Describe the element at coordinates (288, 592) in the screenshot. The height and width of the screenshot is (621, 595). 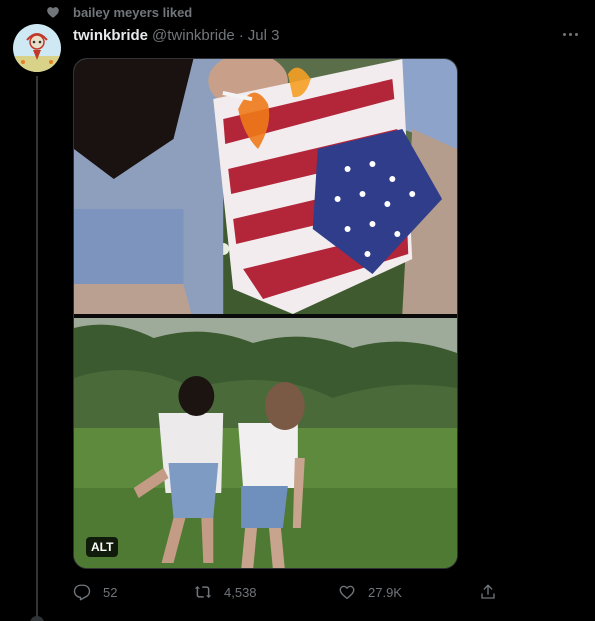
I see `action-bar: 52 4,538 27.9K` at that location.